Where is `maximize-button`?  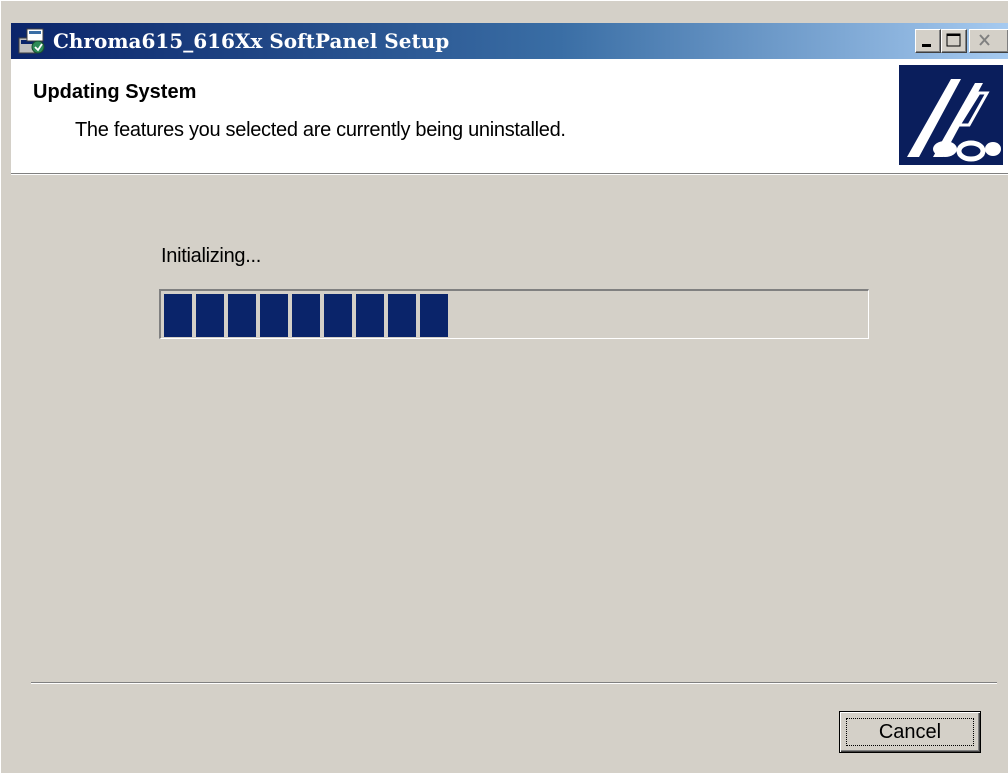
maximize-button is located at coordinates (954, 41).